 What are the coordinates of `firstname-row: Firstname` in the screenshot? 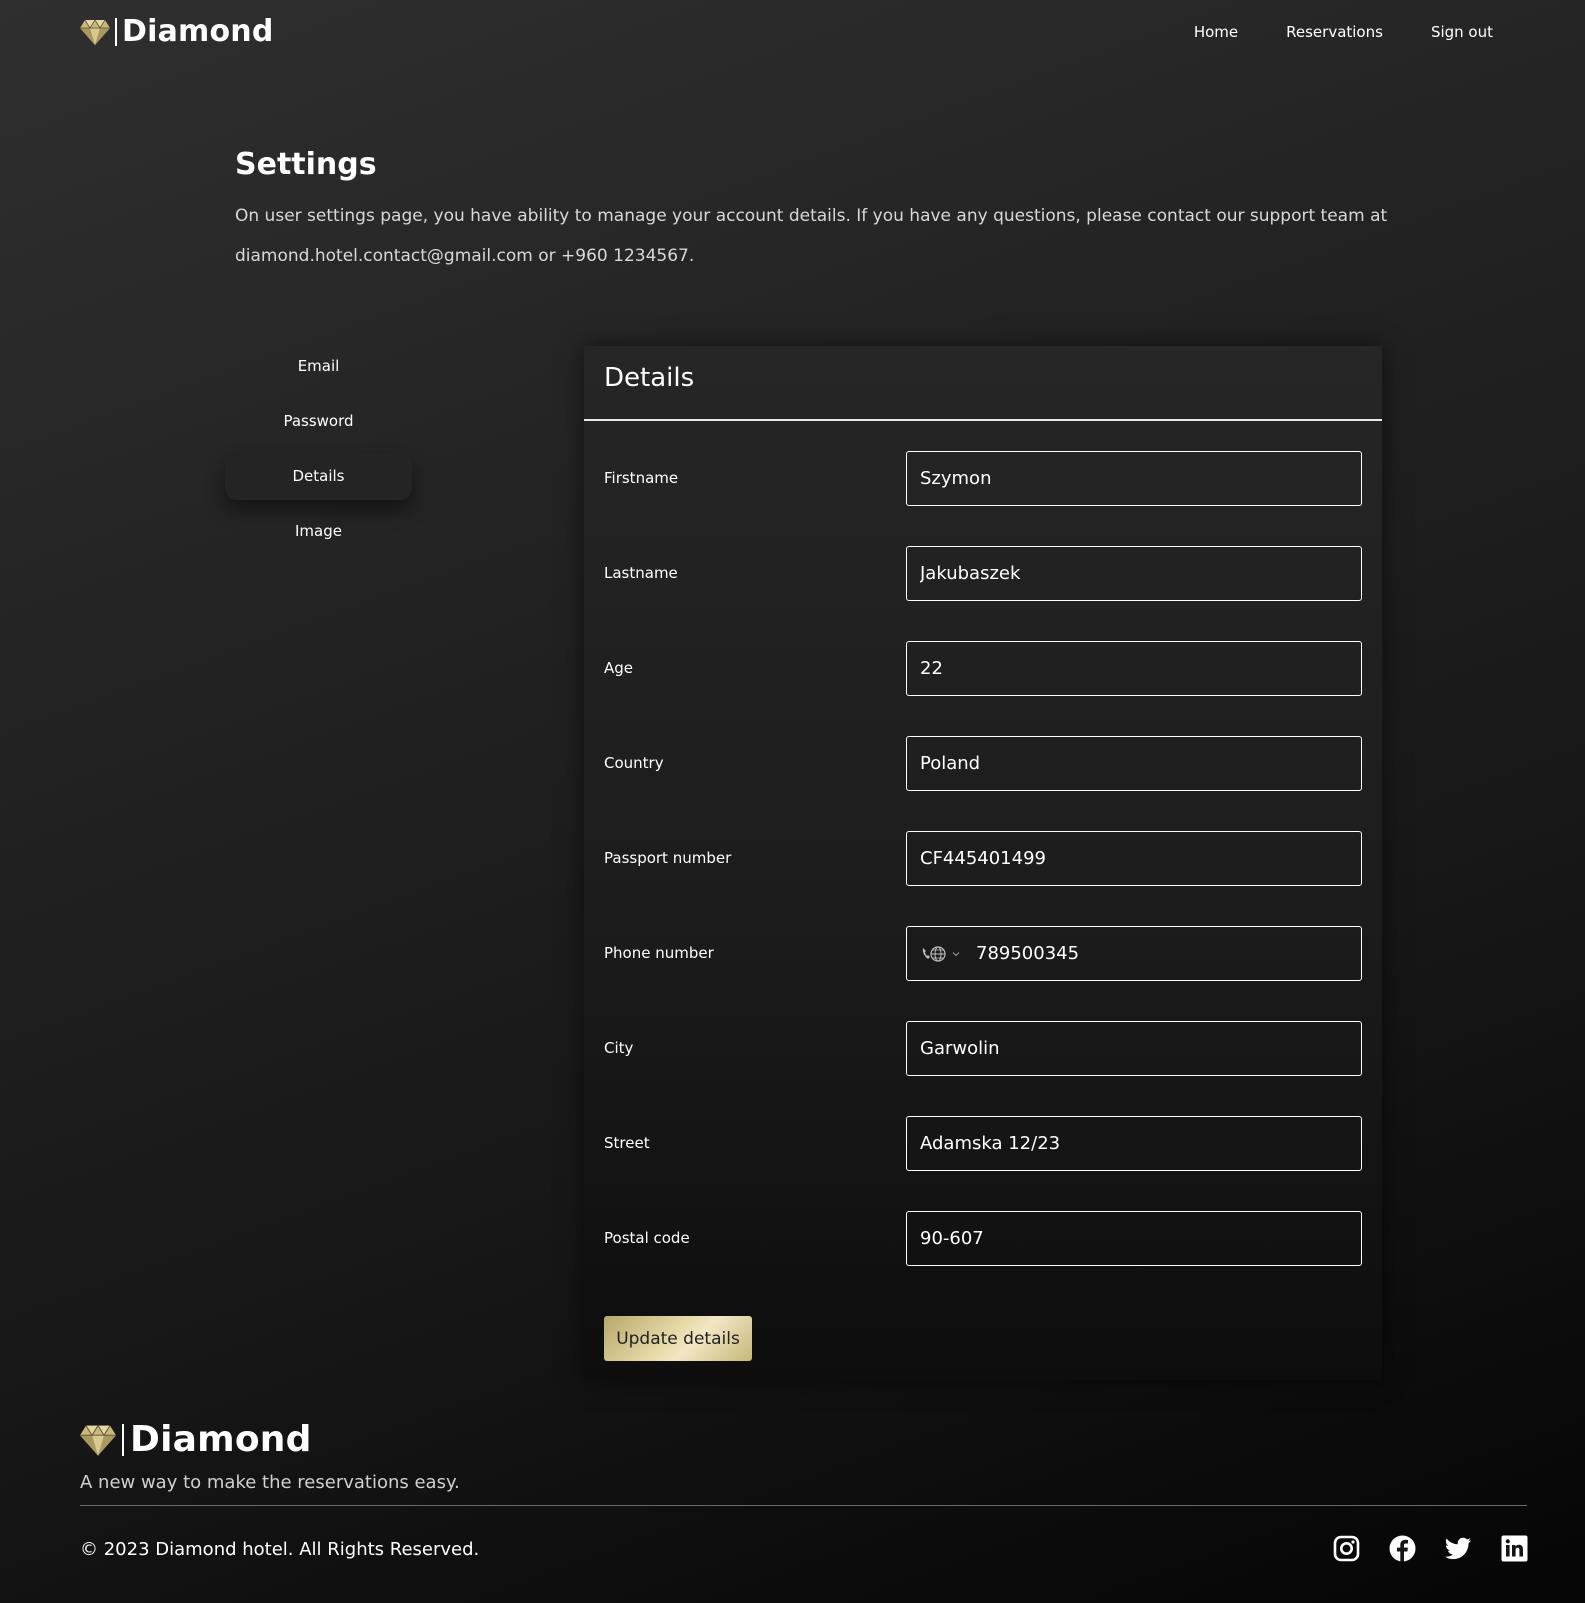 It's located at (983, 478).